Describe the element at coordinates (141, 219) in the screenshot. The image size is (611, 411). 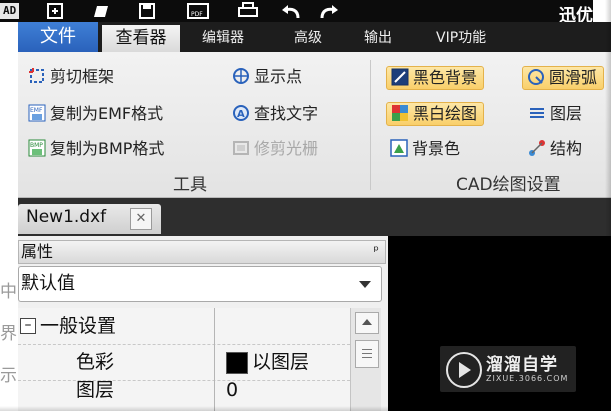
I see `close-icon: ✕` at that location.